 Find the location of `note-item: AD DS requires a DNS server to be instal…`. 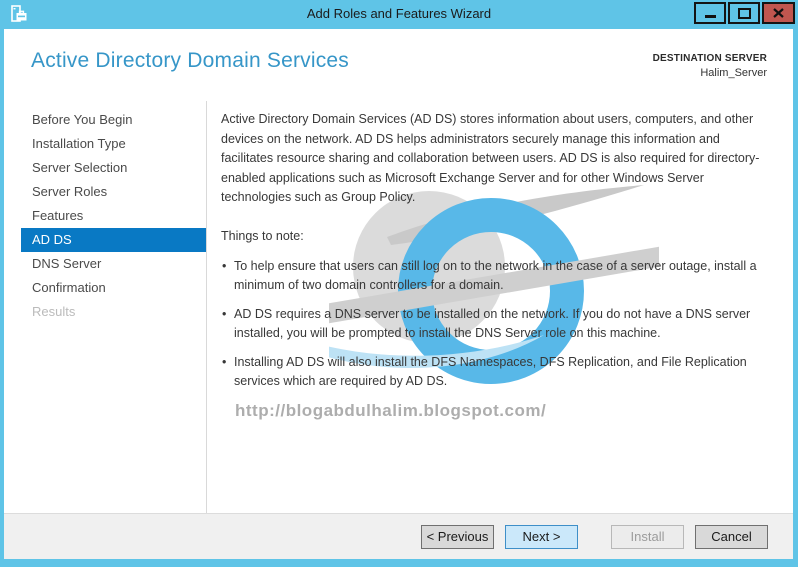

note-item: AD DS requires a DNS server to be instal… is located at coordinates (497, 324).